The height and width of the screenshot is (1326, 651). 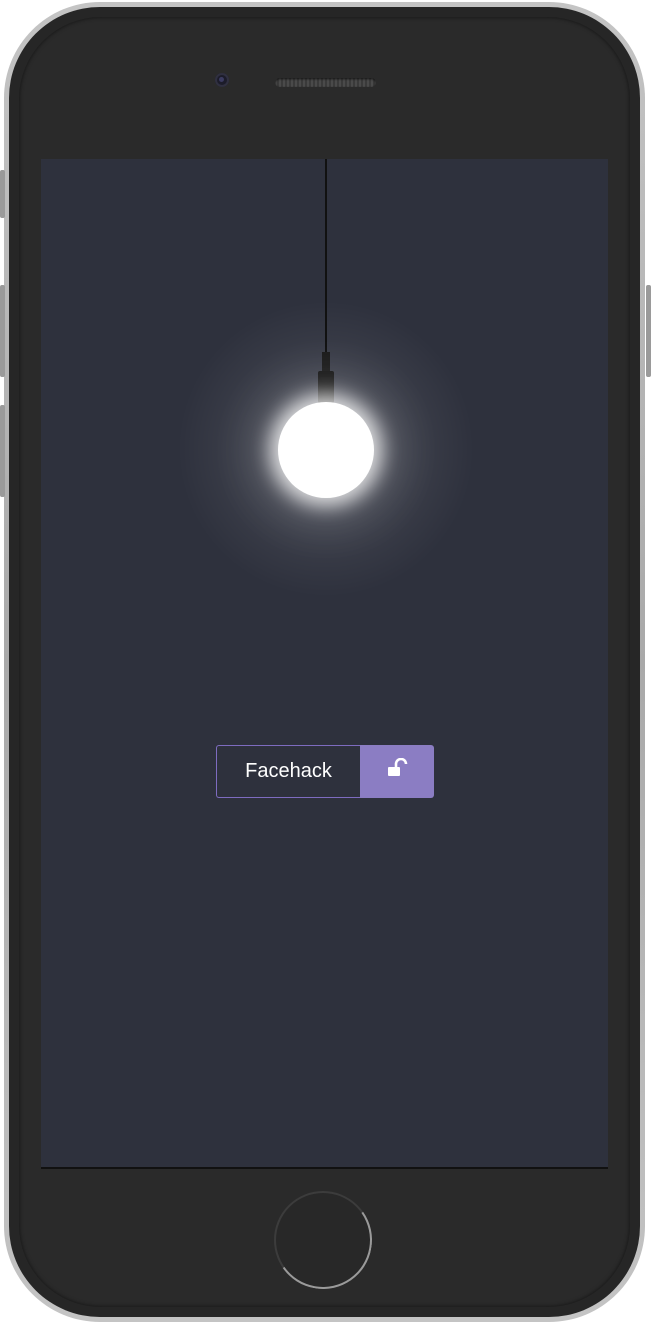 What do you see at coordinates (323, 1240) in the screenshot?
I see `home-button` at bounding box center [323, 1240].